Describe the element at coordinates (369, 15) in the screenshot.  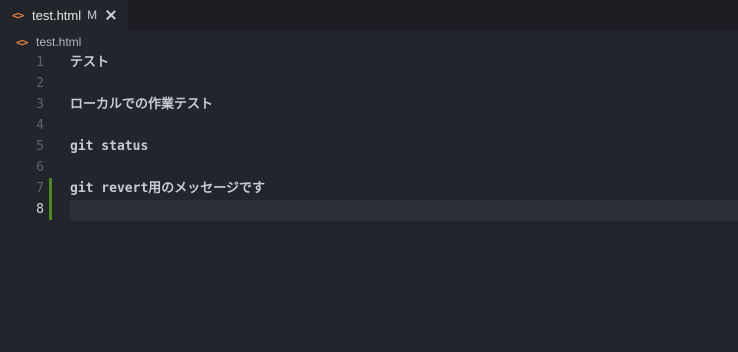
I see `tab-bar: <> test.html M` at that location.